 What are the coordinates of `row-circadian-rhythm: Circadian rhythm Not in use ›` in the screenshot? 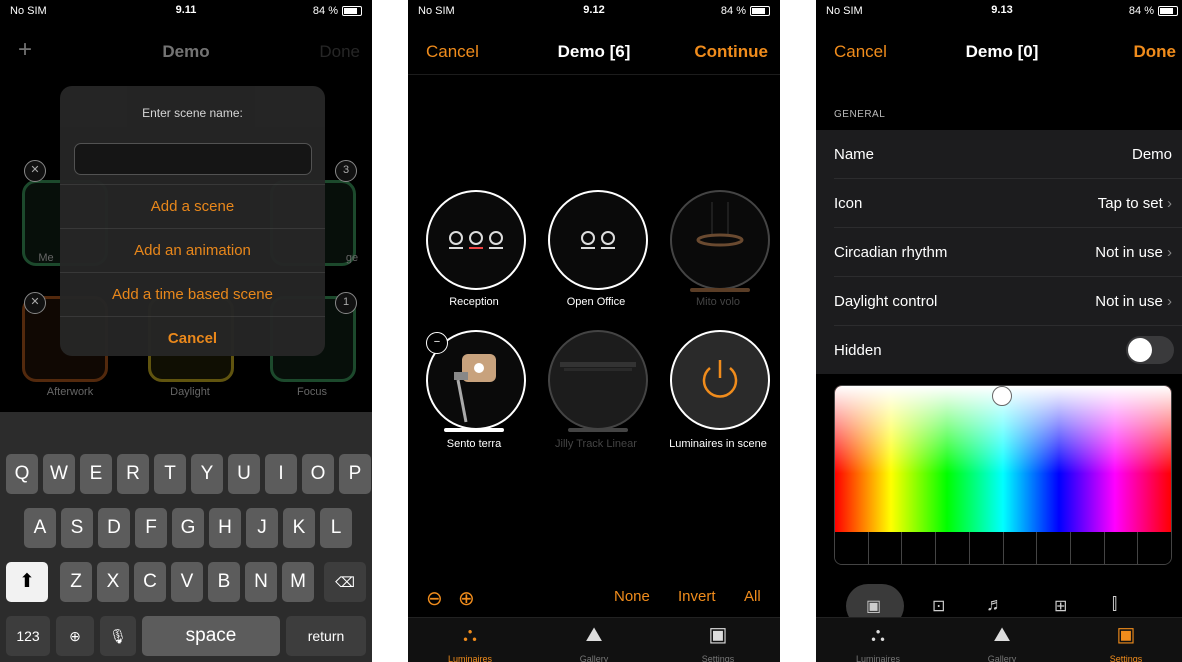 It's located at (1008, 252).